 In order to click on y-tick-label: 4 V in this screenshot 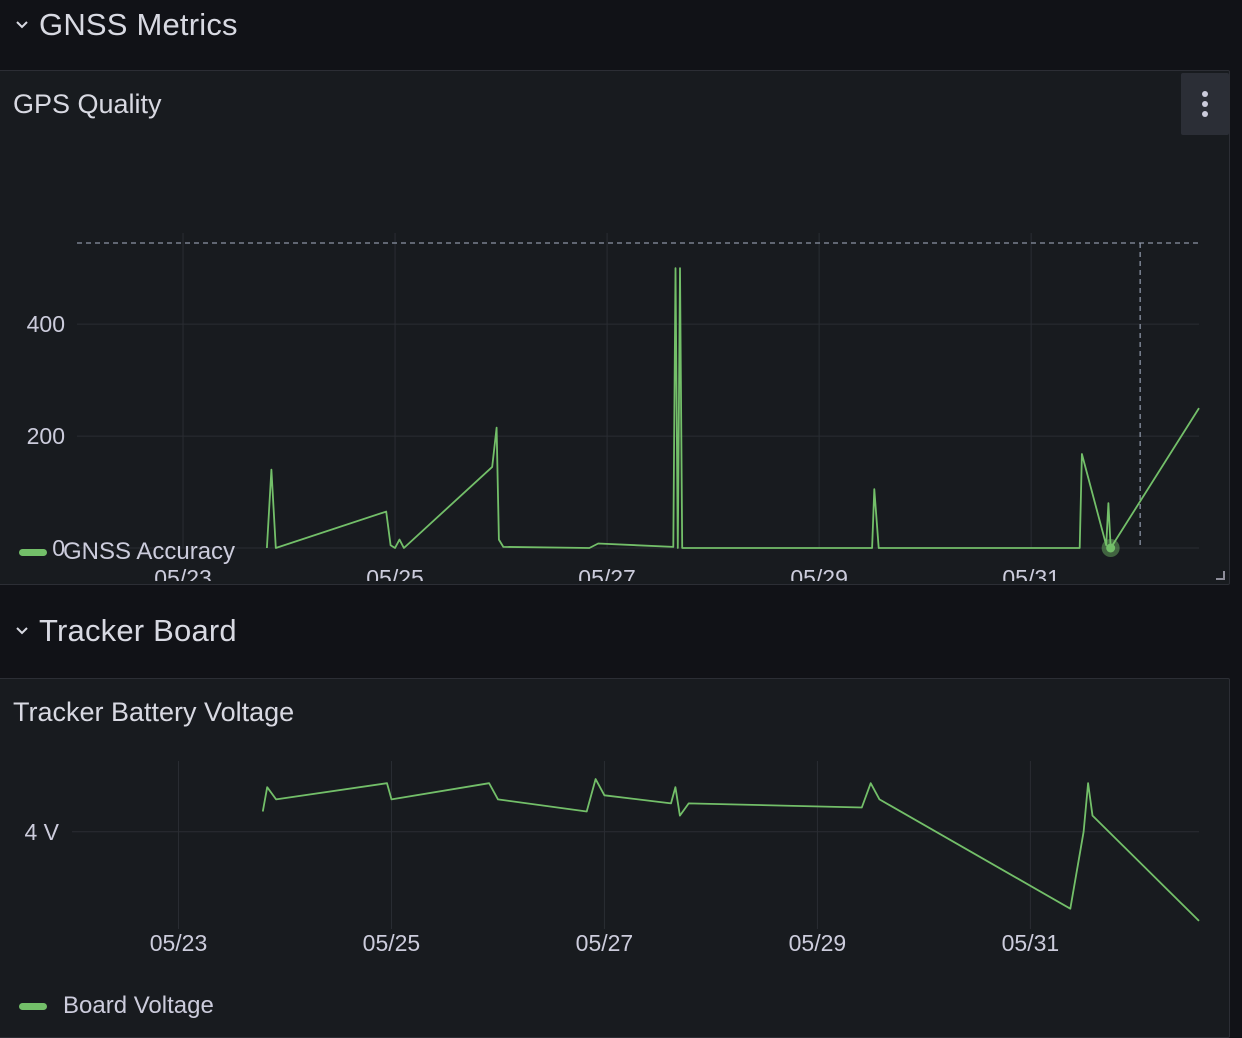, I will do `click(41, 832)`.